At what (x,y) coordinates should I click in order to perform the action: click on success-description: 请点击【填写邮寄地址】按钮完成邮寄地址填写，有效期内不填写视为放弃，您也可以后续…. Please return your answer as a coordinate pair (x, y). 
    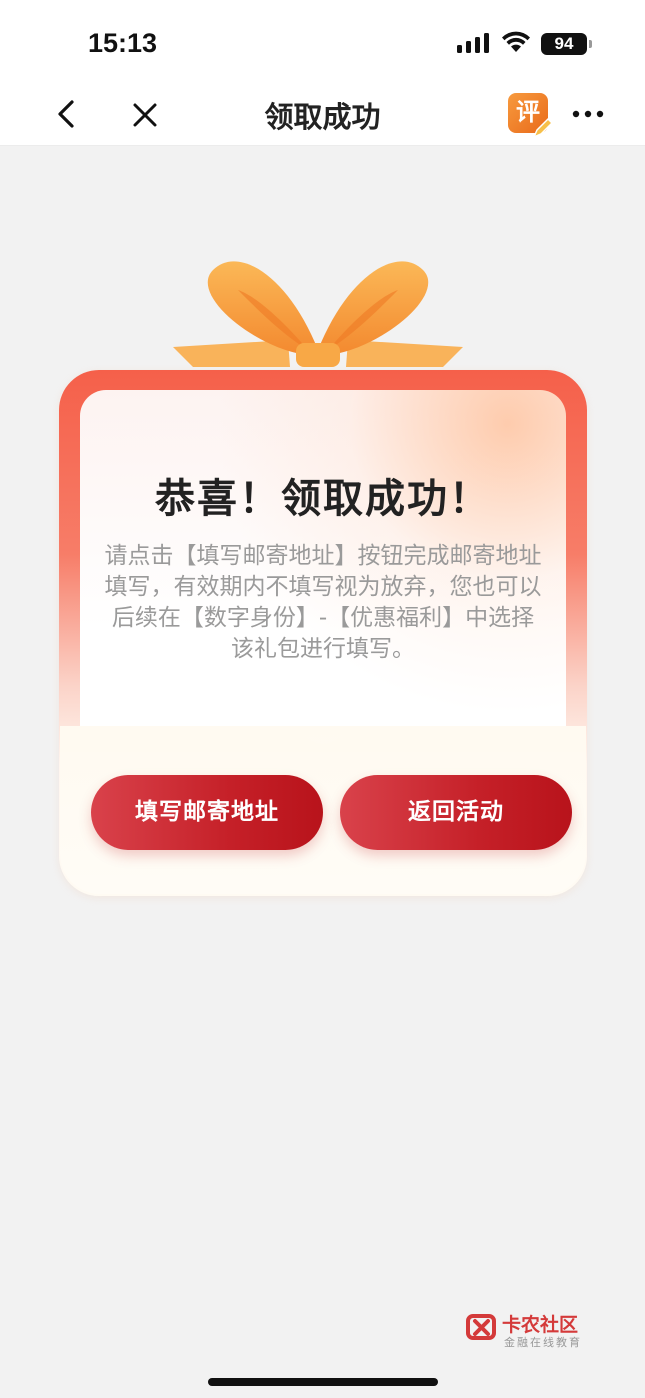
    Looking at the image, I should click on (323, 602).